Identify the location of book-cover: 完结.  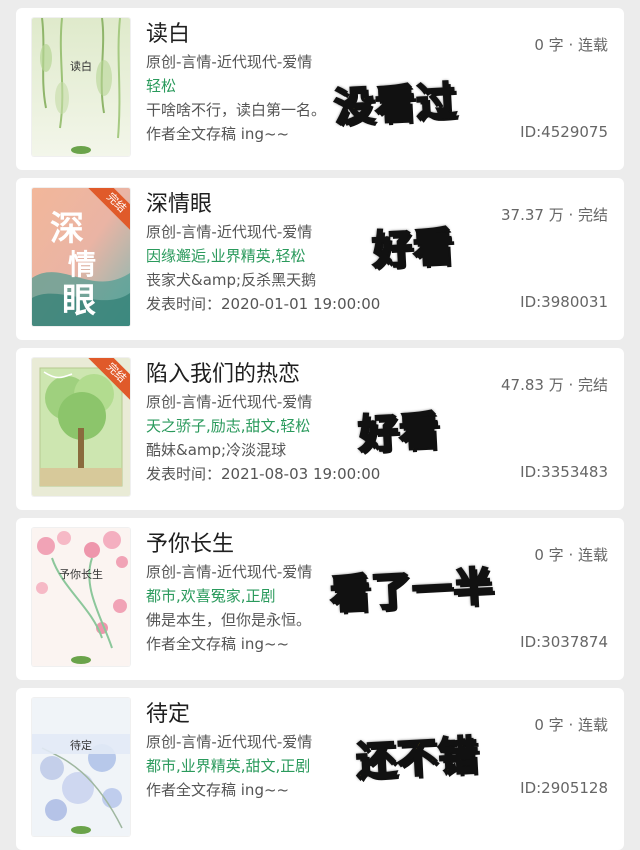
(81, 427).